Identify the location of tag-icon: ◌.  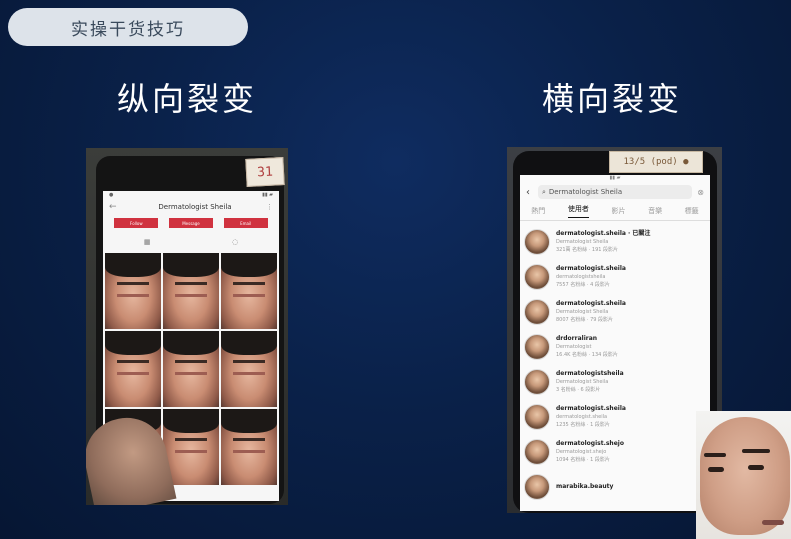
(235, 242).